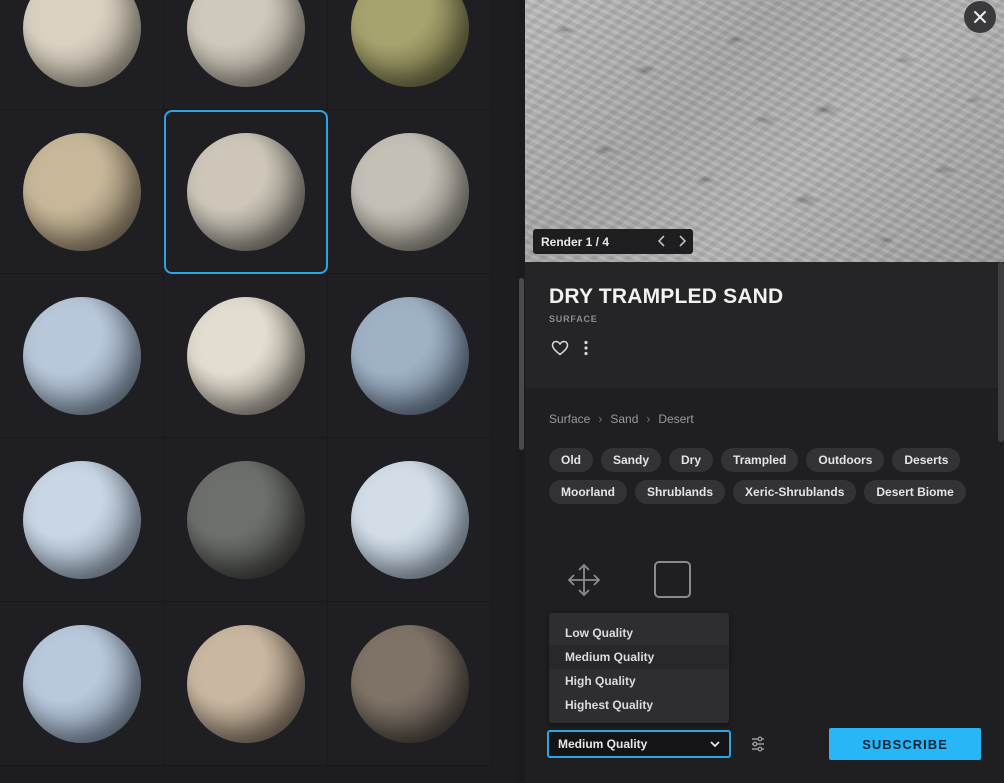  I want to click on view-tools, so click(628, 579).